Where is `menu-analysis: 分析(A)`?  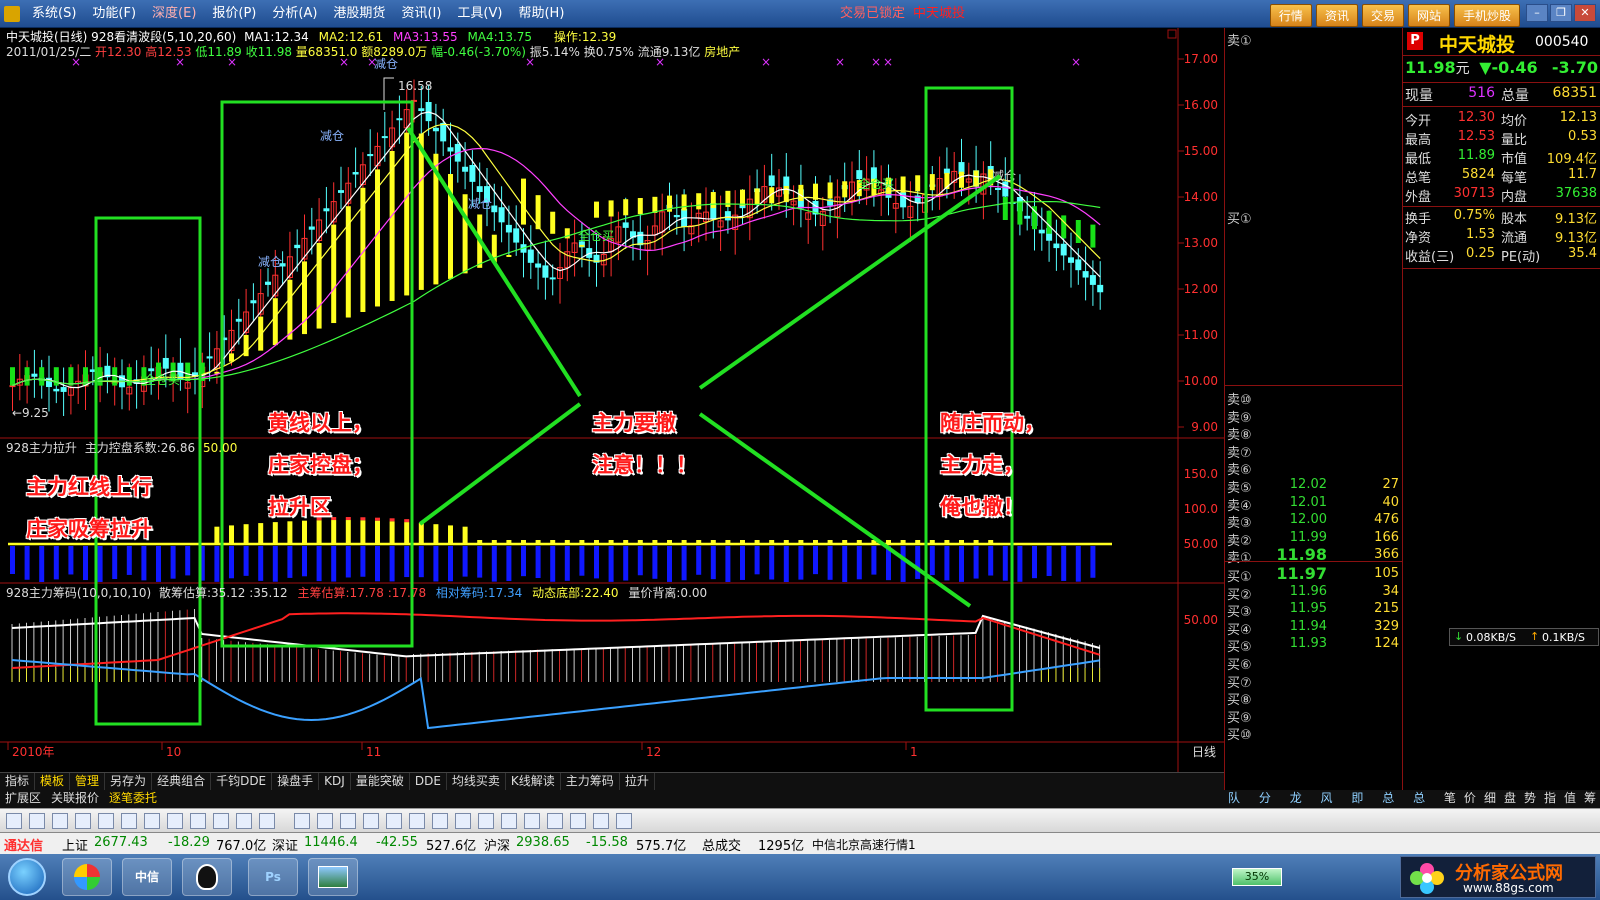 menu-analysis: 分析(A) is located at coordinates (294, 14).